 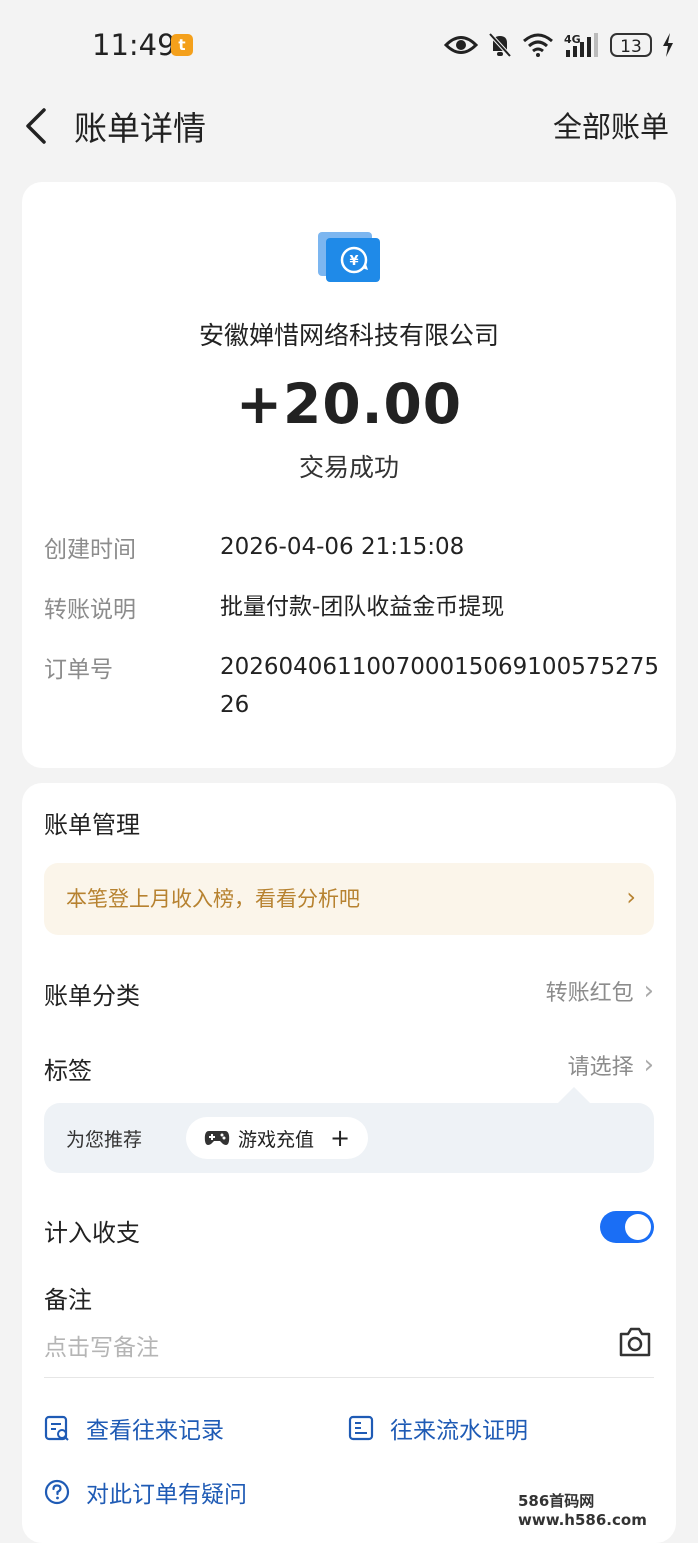 What do you see at coordinates (140, 128) in the screenshot?
I see `page-title: 账单详情` at bounding box center [140, 128].